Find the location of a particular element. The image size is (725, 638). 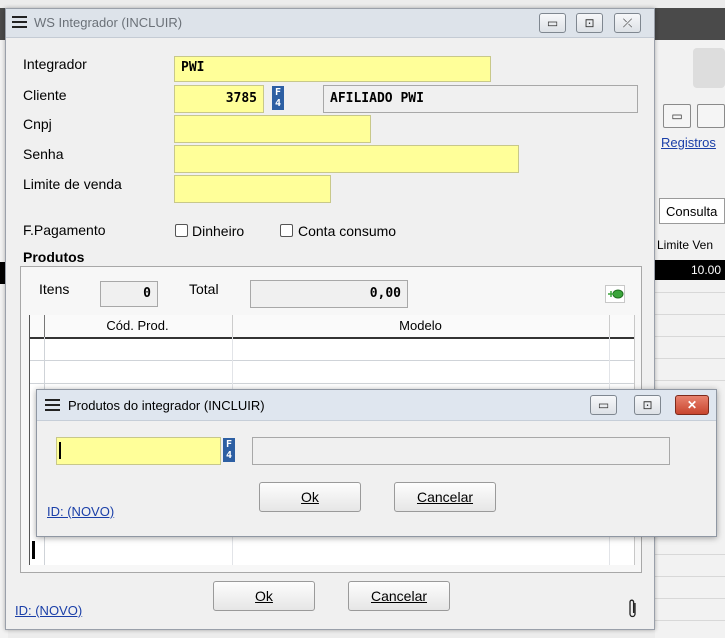

senha-input is located at coordinates (346, 159).